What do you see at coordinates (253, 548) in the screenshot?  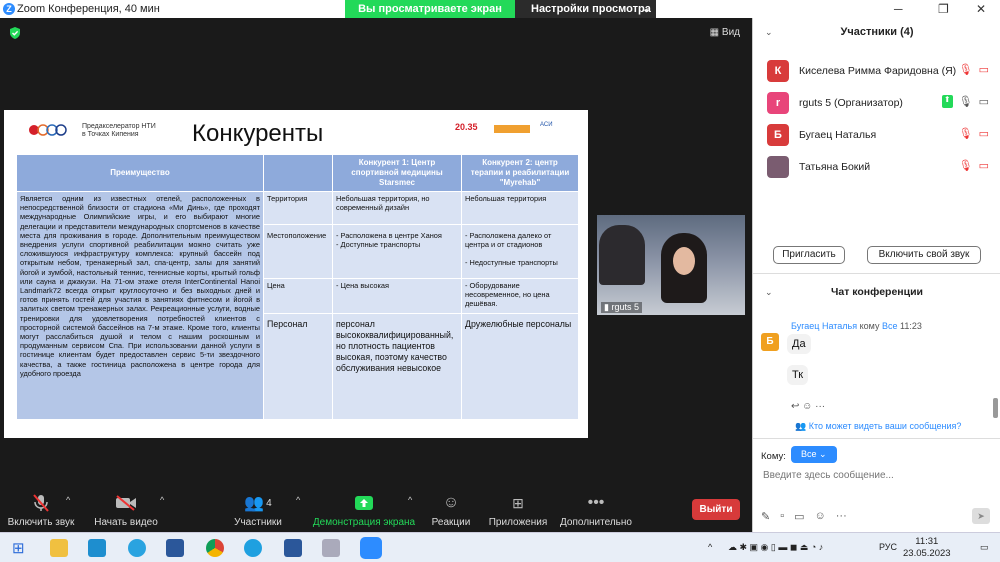 I see `edge-icon` at bounding box center [253, 548].